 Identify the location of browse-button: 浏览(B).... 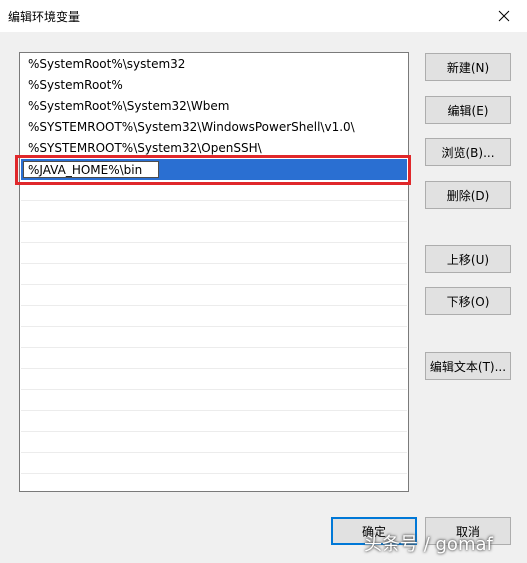
(468, 152).